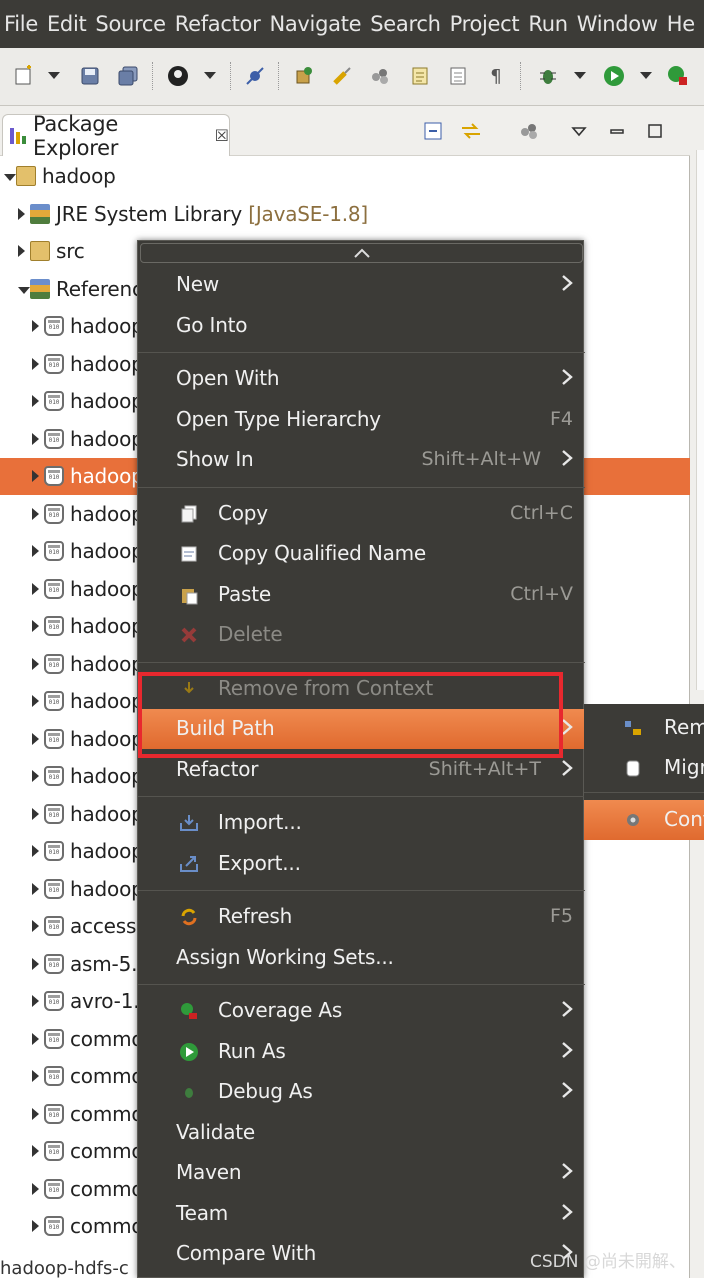  Describe the element at coordinates (361, 1052) in the screenshot. I see `menu-item-run-as: Run As` at that location.